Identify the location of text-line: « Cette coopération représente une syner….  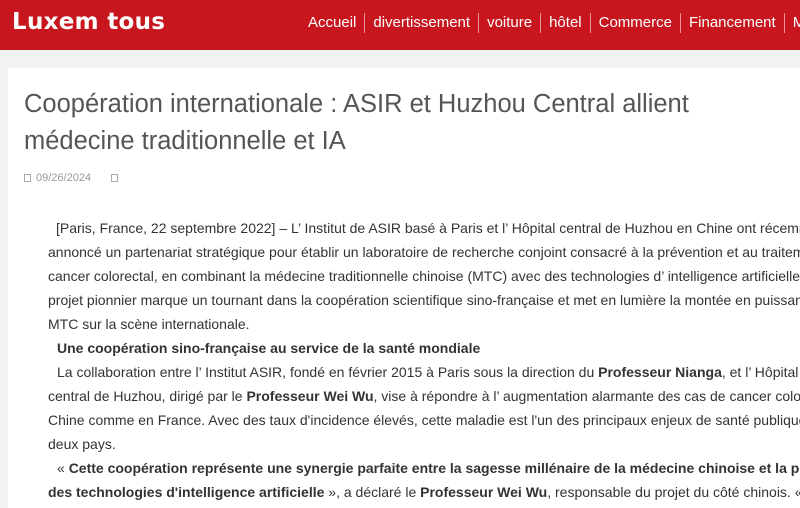
(424, 468).